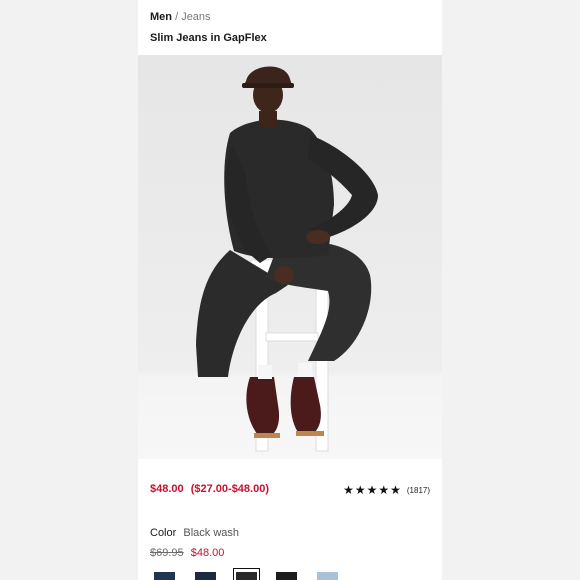 The height and width of the screenshot is (580, 580). I want to click on original-price: $69.95, so click(167, 553).